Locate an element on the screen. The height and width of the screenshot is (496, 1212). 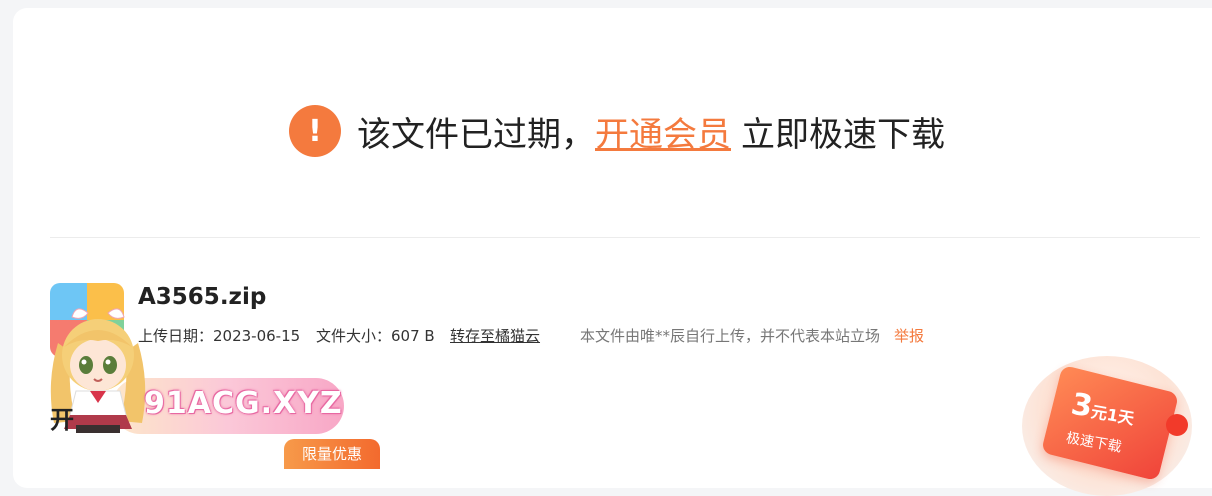
divider is located at coordinates (625, 237).